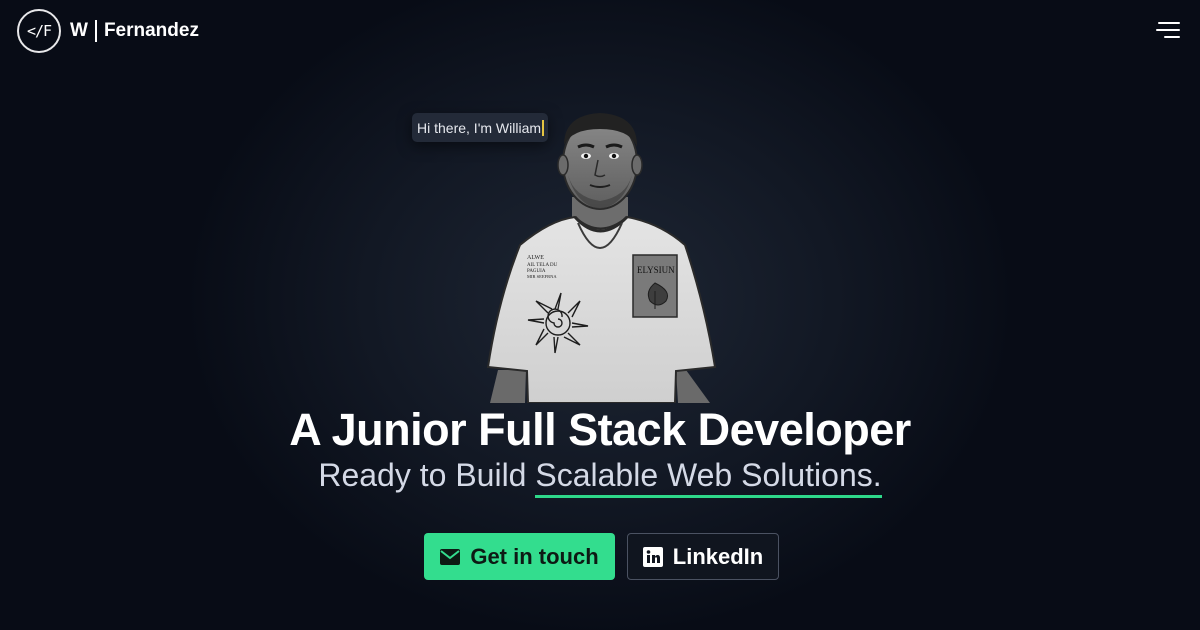 The width and height of the screenshot is (1200, 630). Describe the element at coordinates (1167, 30) in the screenshot. I see `hamburger-menu-icon` at that location.